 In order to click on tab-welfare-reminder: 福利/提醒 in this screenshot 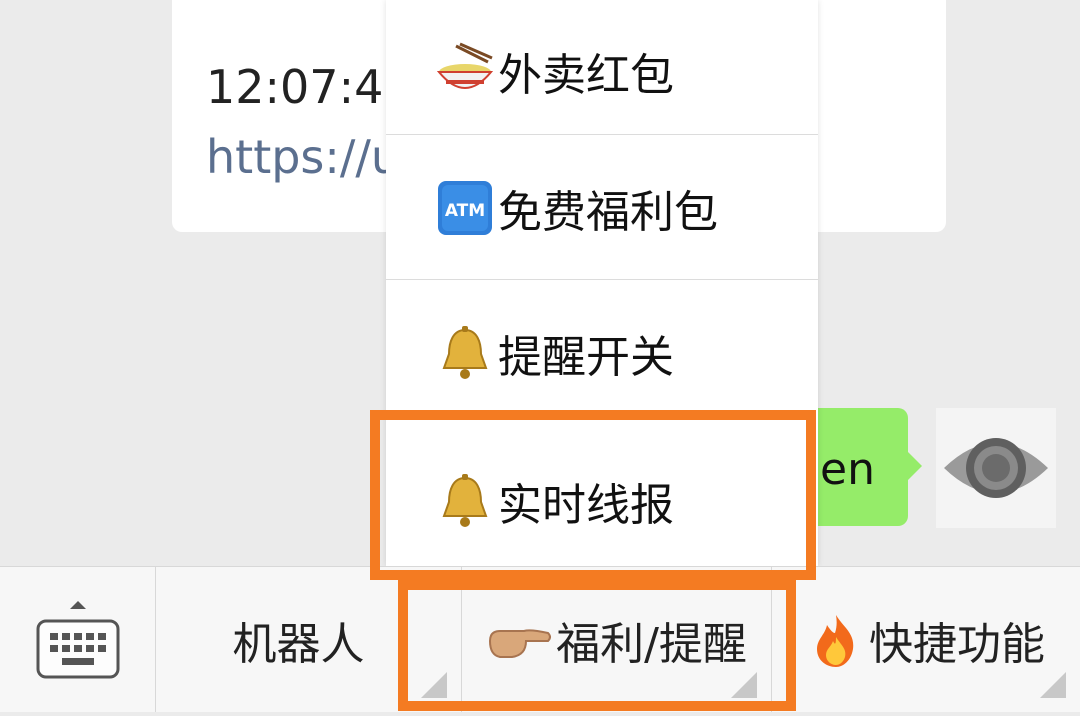, I will do `click(617, 639)`.